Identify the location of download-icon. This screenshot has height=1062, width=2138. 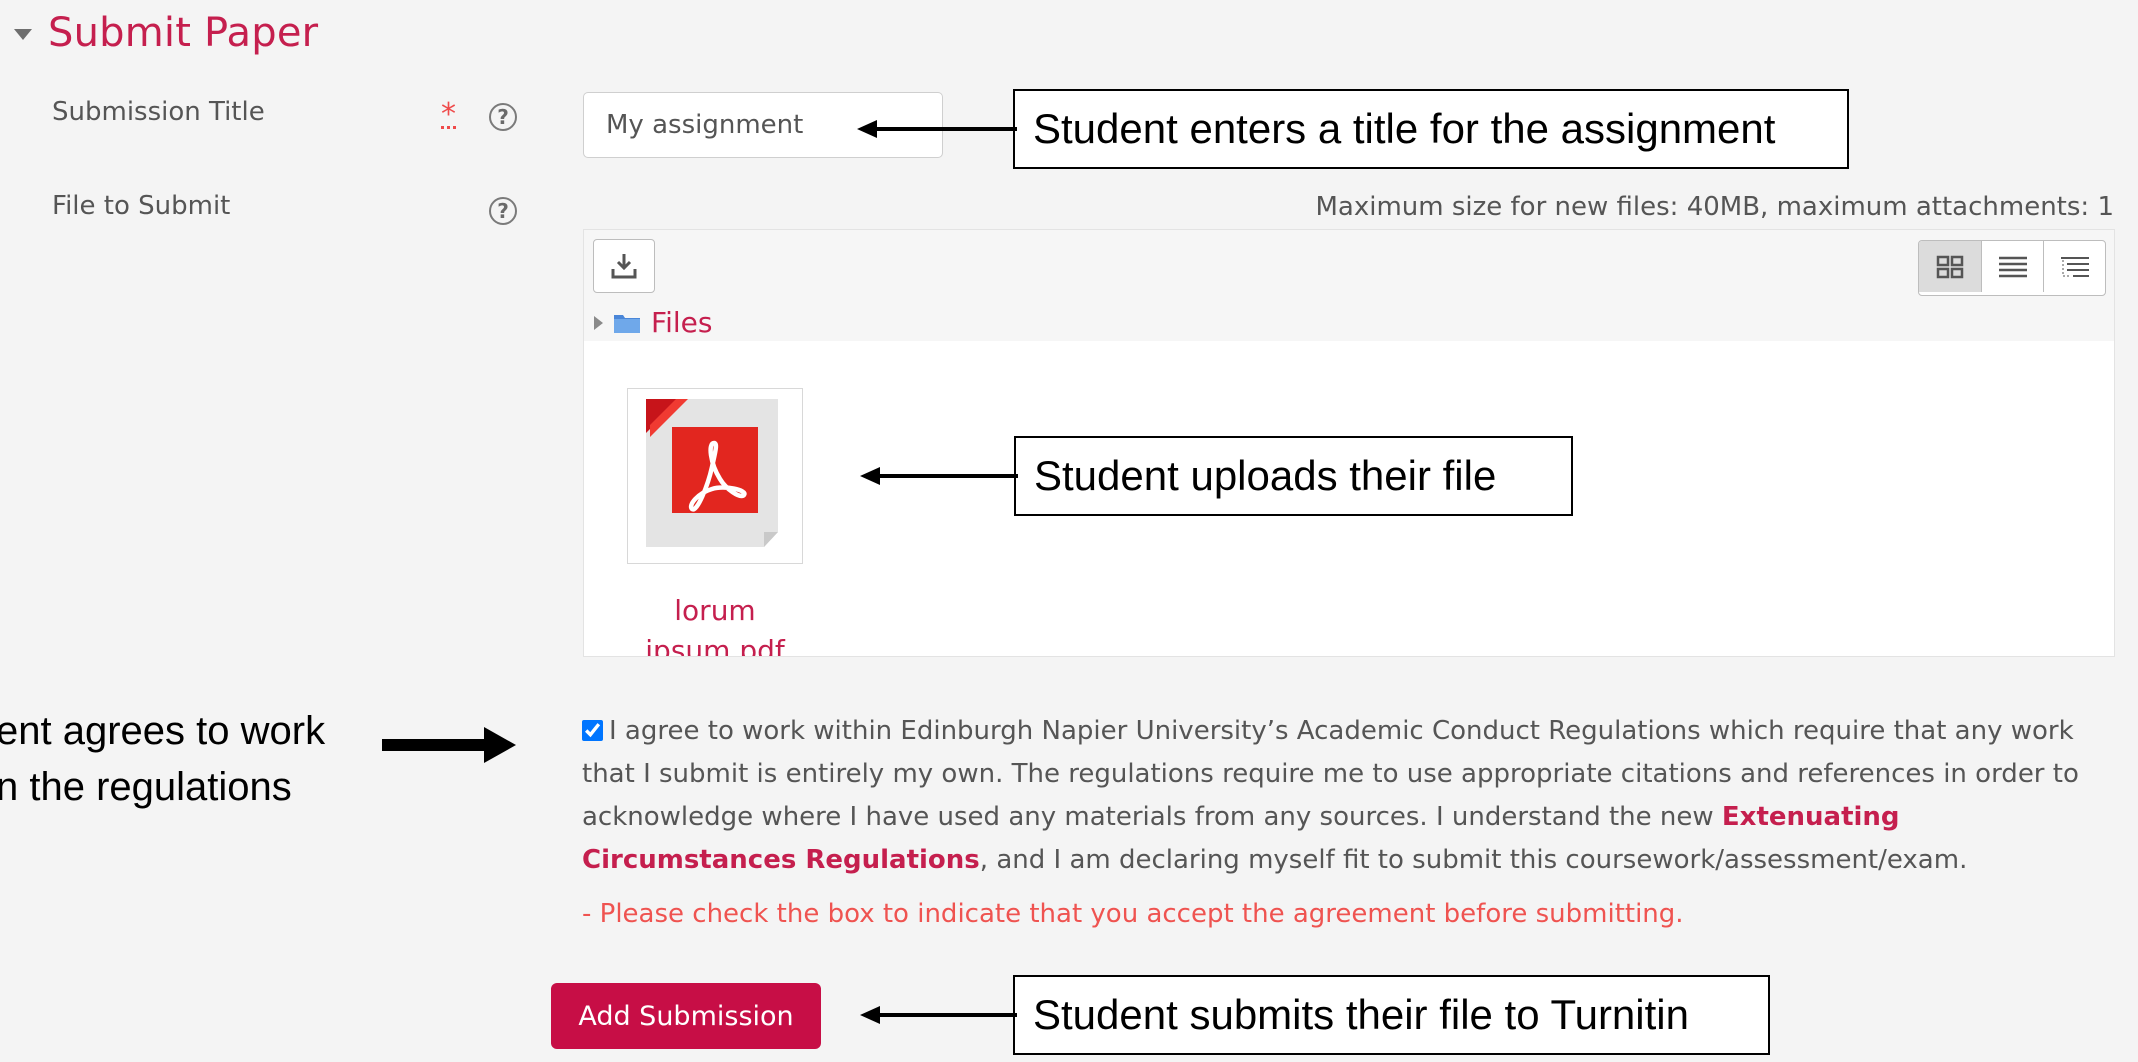
(624, 266).